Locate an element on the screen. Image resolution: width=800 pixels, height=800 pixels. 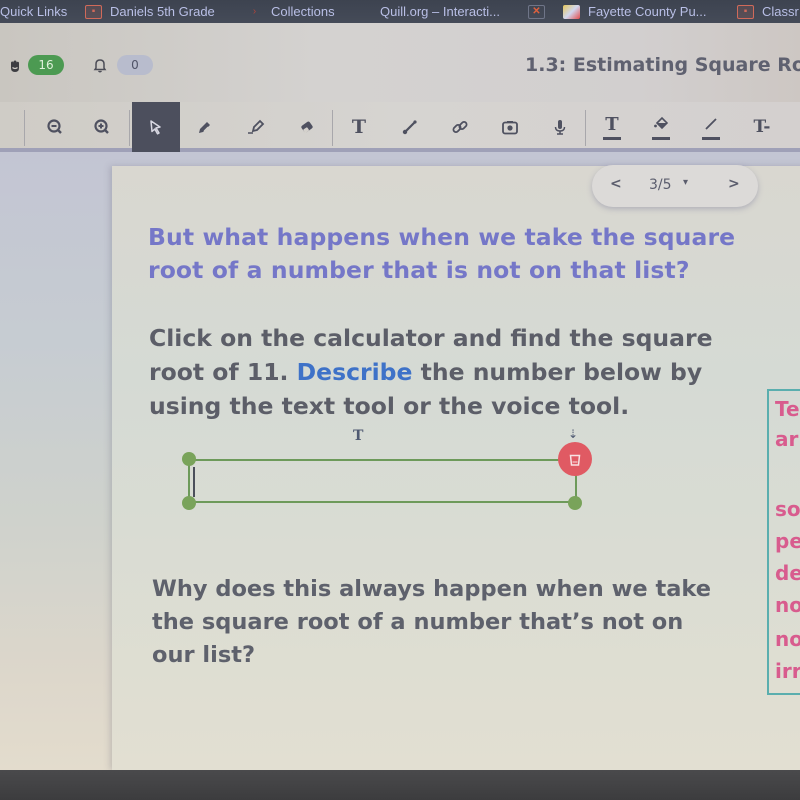
pointer-icon is located at coordinates (155, 127).